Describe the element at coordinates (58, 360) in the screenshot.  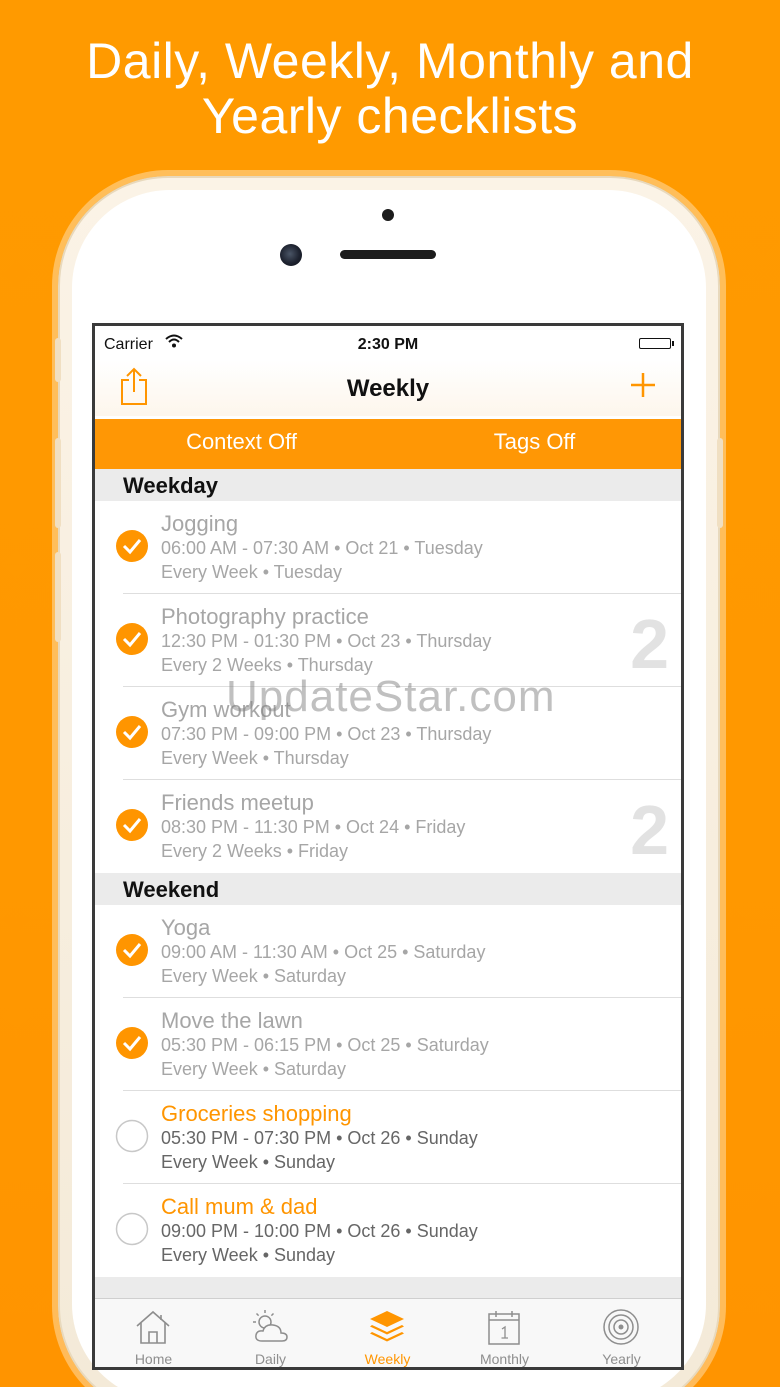
I see `mute-switch` at that location.